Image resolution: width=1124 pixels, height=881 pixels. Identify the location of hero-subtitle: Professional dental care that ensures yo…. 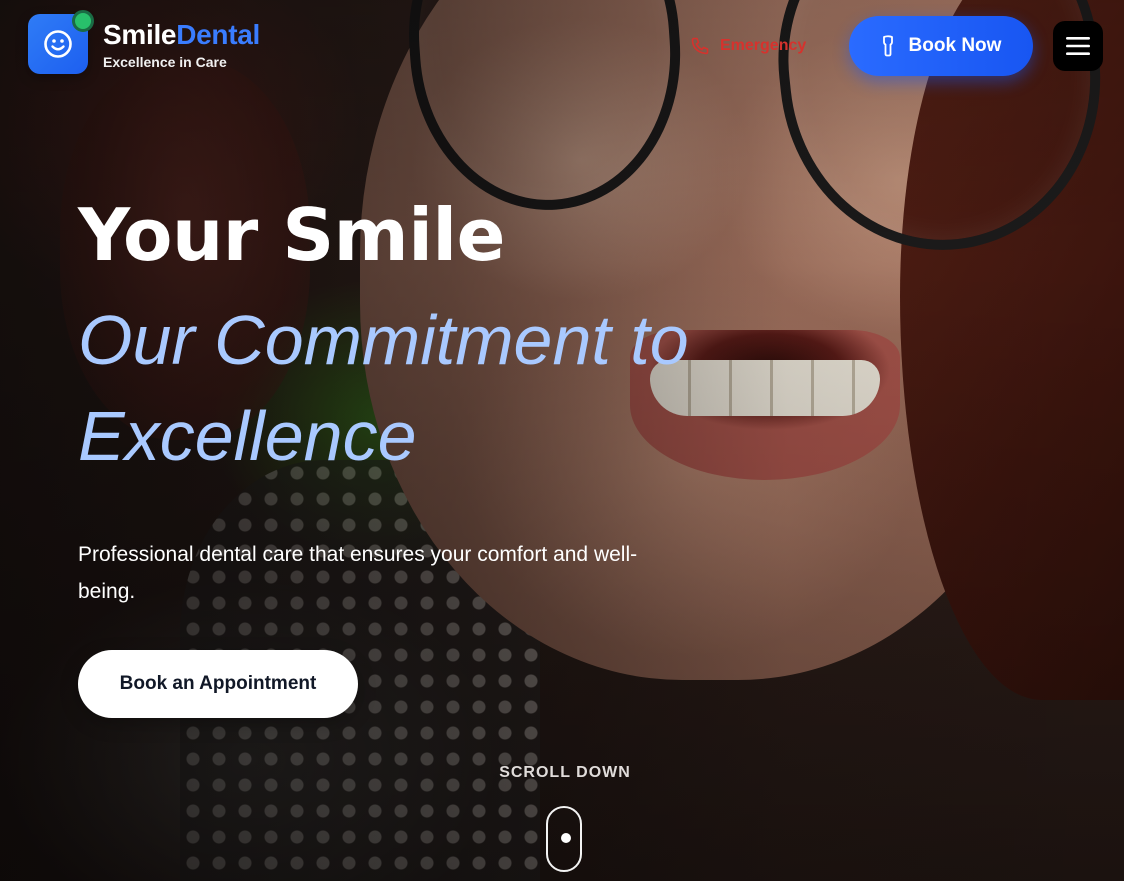
(358, 573).